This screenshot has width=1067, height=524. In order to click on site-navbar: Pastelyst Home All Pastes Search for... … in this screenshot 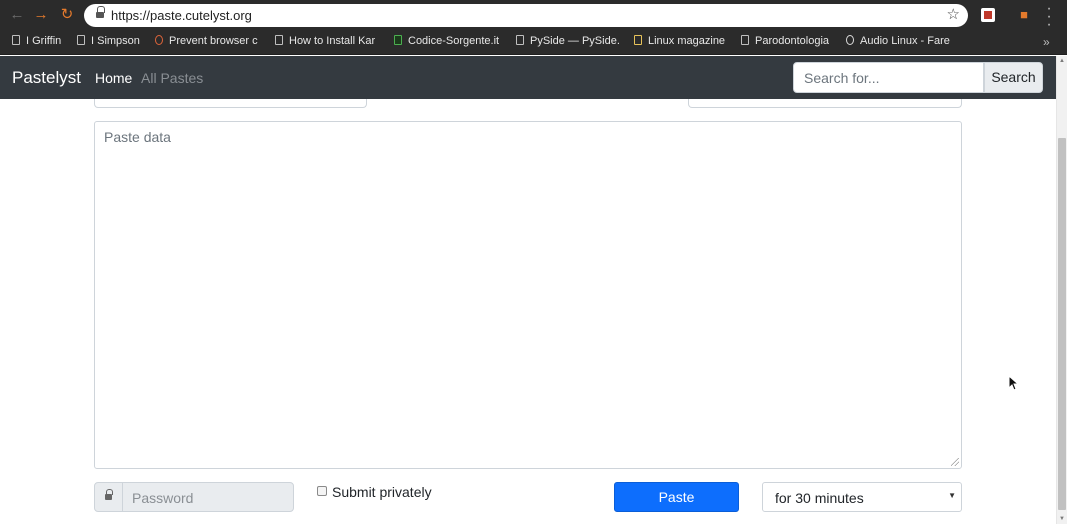, I will do `click(528, 77)`.